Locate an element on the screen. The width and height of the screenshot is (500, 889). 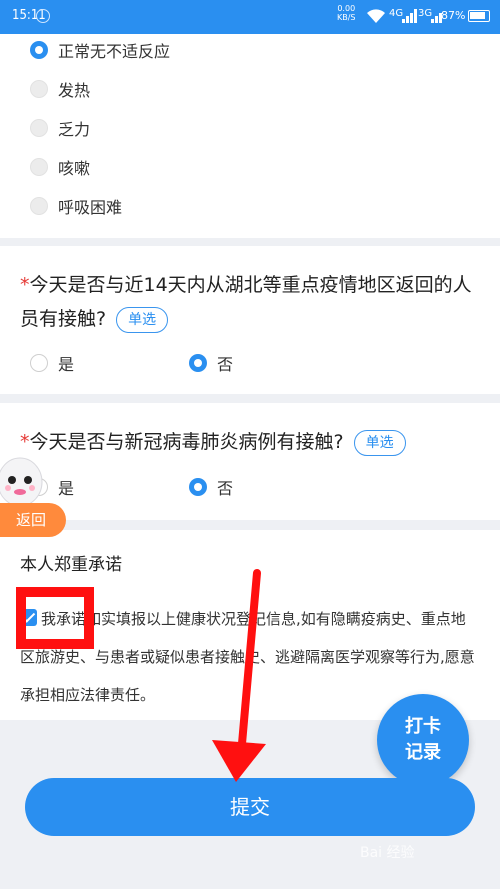
symptom-option-fatigue: 乏力 is located at coordinates (60, 128).